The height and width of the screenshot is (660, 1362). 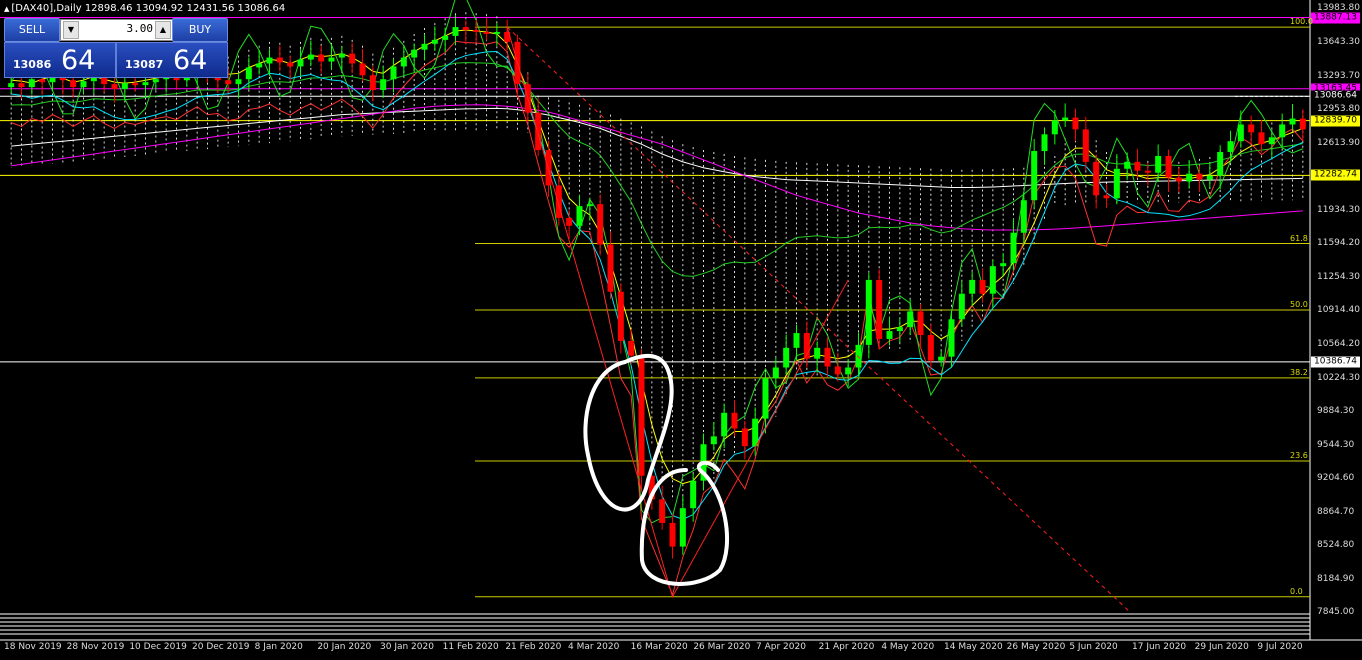 What do you see at coordinates (1336, 511) in the screenshot?
I see `y-tick-15: 8864.70` at bounding box center [1336, 511].